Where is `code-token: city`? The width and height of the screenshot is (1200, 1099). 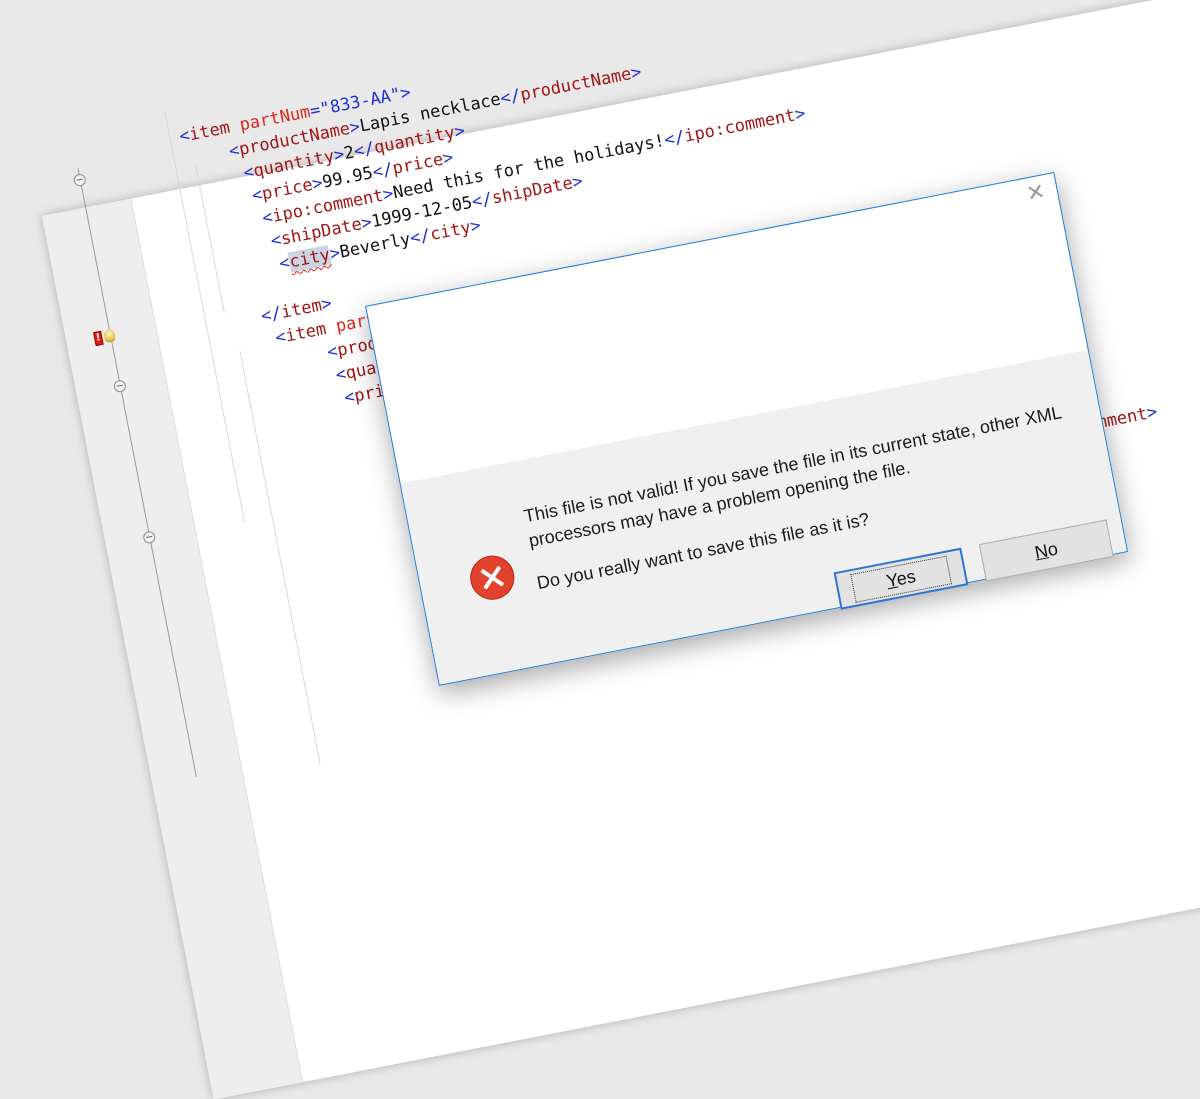
code-token: city is located at coordinates (450, 231).